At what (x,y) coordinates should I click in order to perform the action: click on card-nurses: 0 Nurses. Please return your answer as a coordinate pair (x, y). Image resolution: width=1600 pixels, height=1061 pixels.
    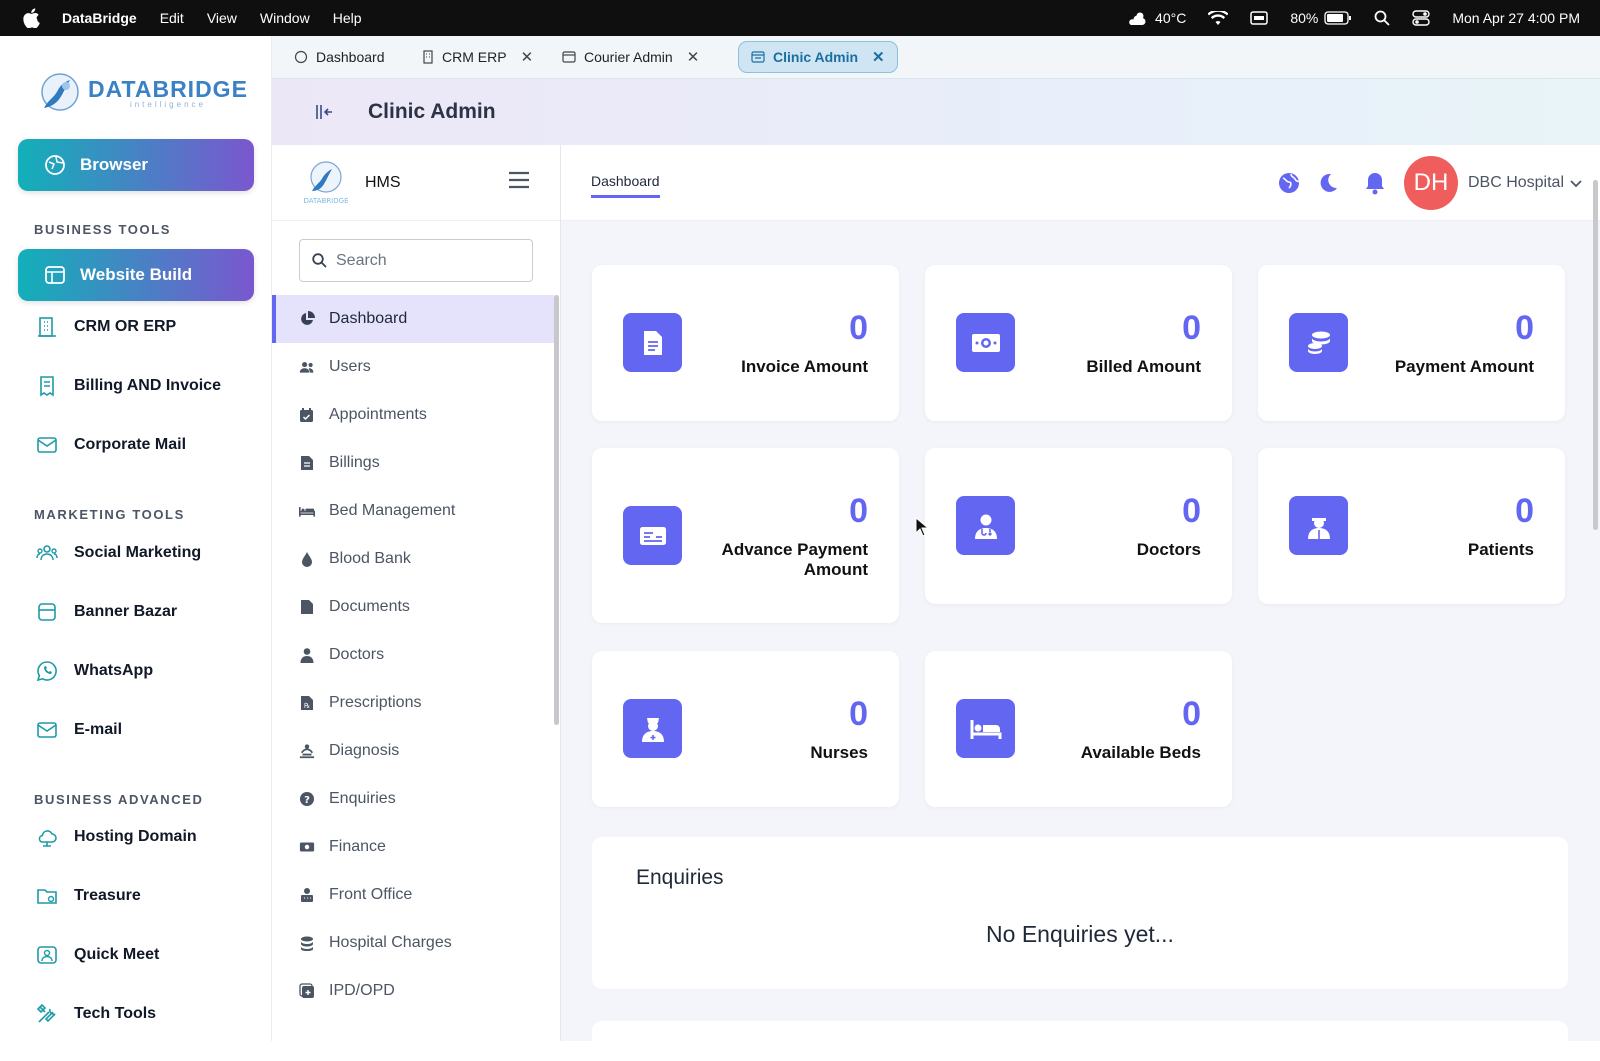
    Looking at the image, I should click on (745, 729).